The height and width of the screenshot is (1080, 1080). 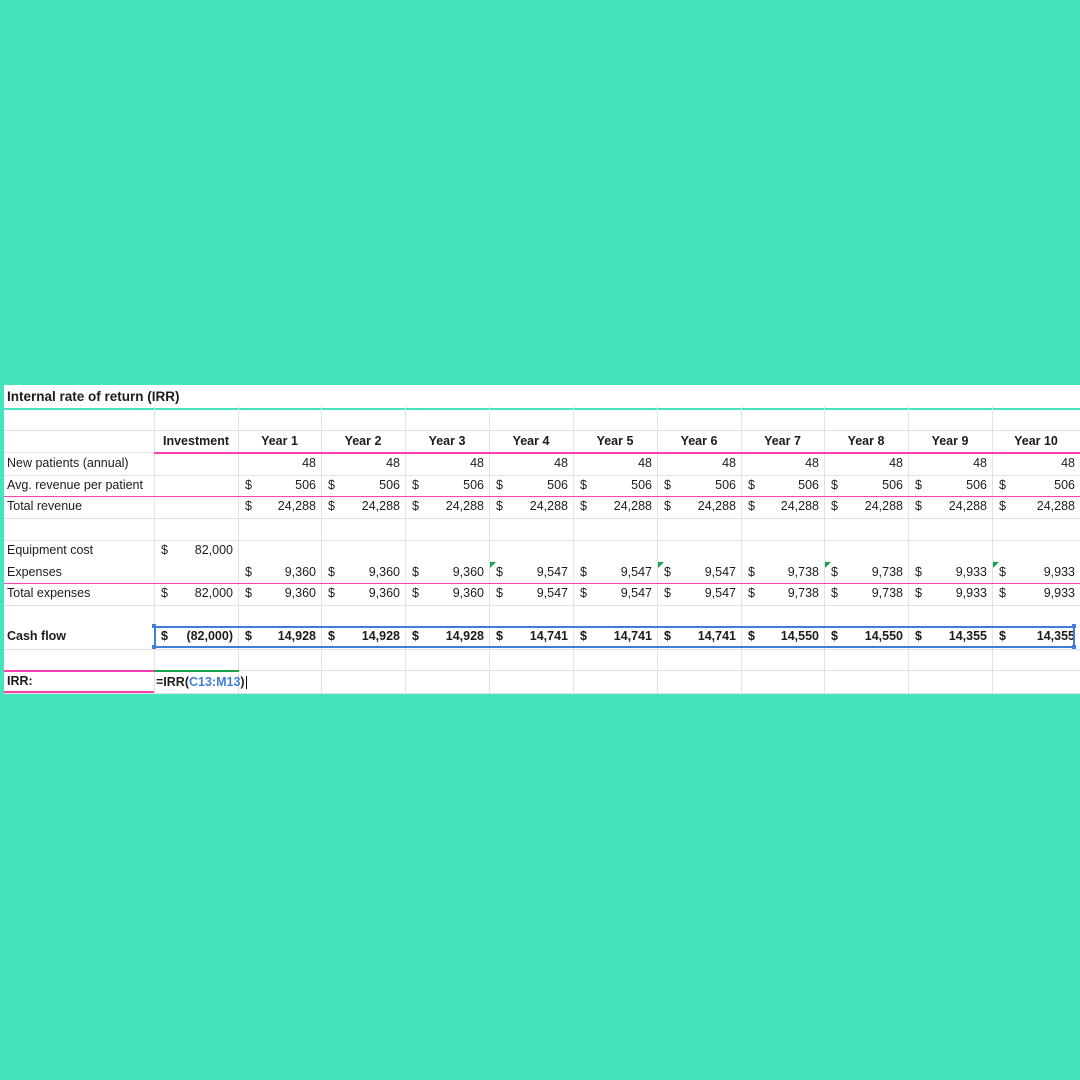 I want to click on row-label-cash-flow: Cash flow, so click(x=37, y=636).